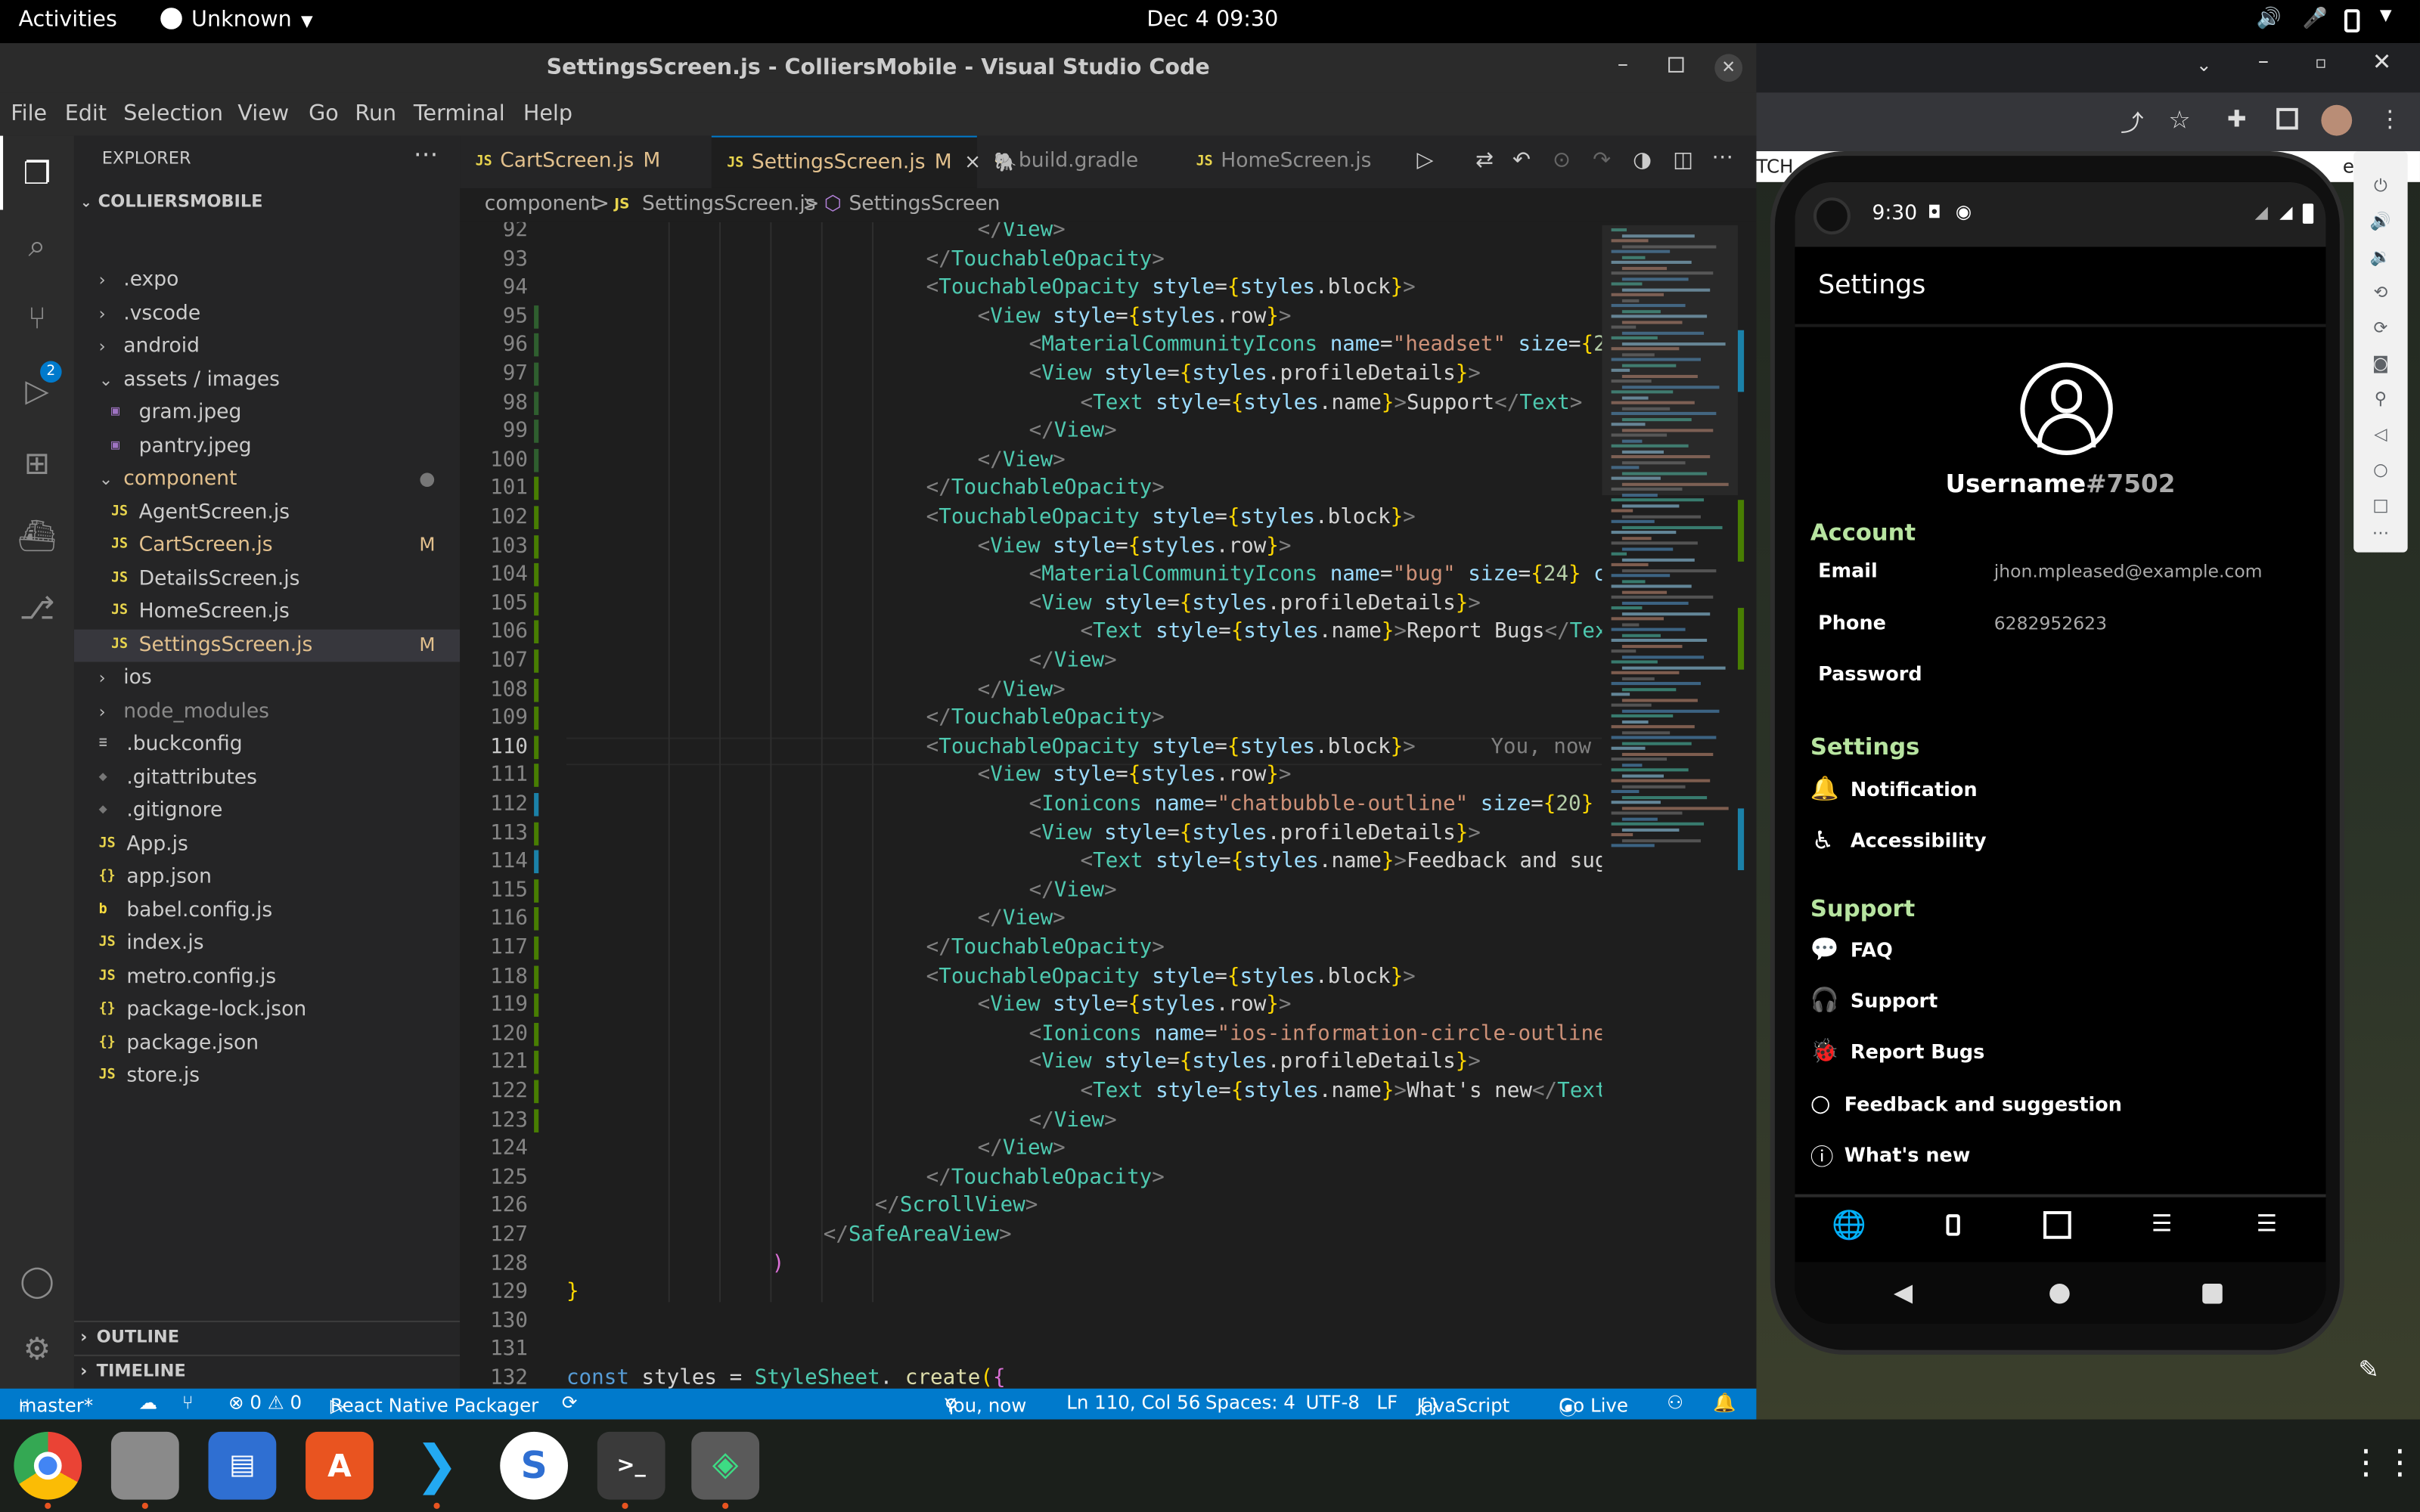 The width and height of the screenshot is (2420, 1512). What do you see at coordinates (547, 114) in the screenshot?
I see `menu-help: Help` at bounding box center [547, 114].